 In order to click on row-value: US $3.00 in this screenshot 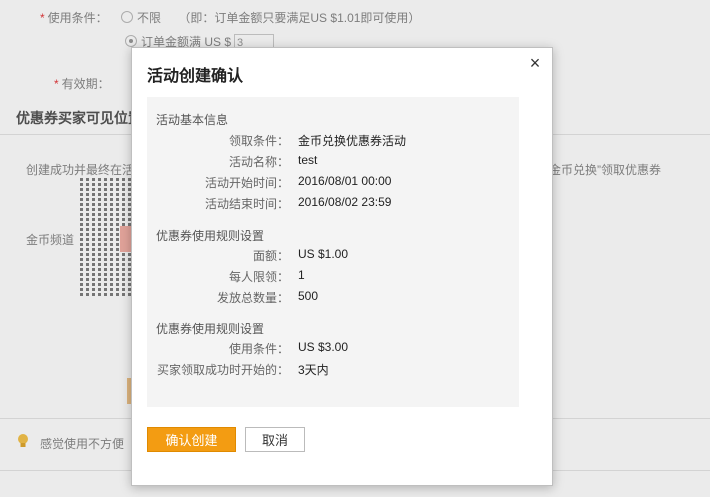, I will do `click(323, 347)`.